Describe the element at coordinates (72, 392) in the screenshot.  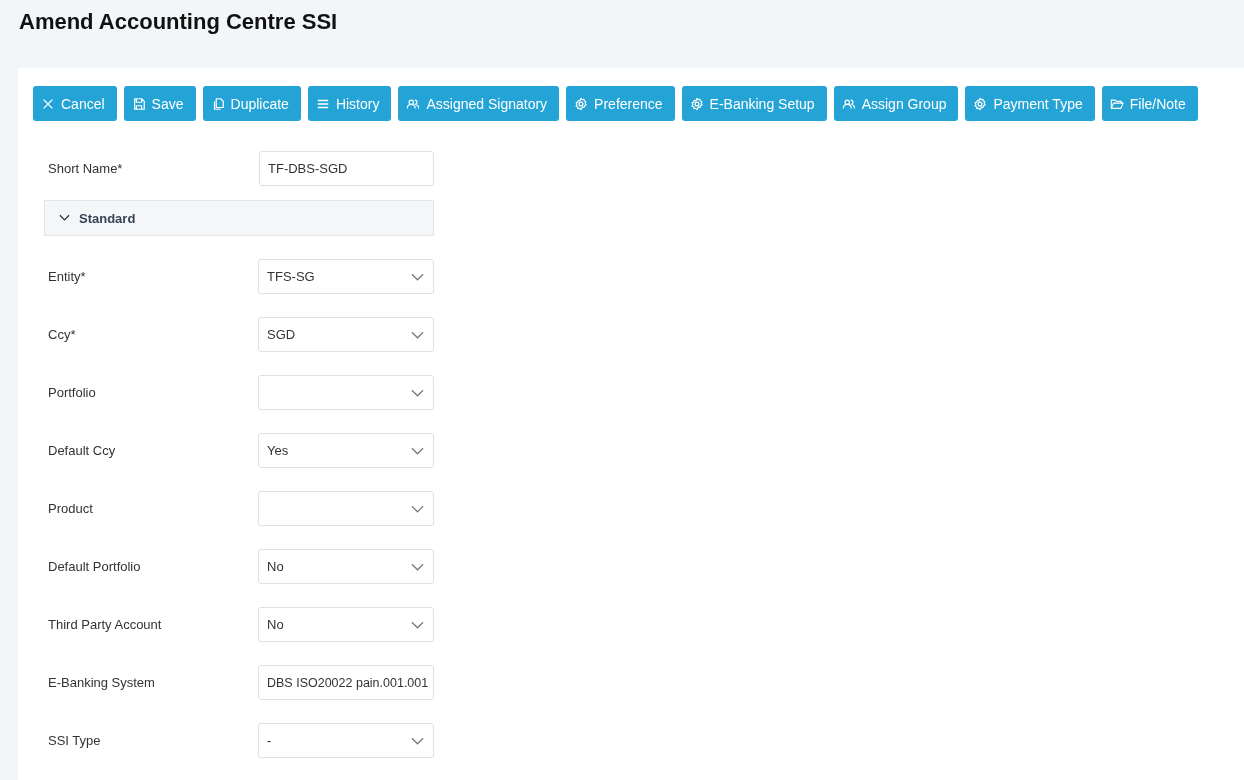
I see `field-label: Portfolio` at that location.